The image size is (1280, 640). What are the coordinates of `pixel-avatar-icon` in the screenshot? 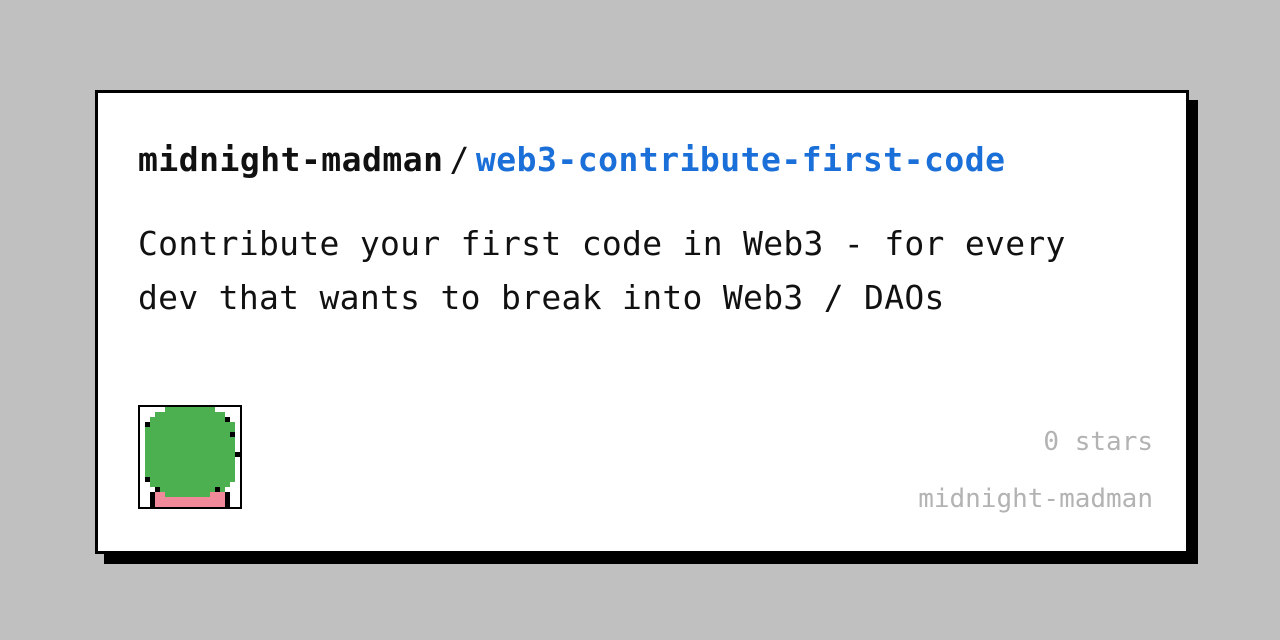 It's located at (190, 457).